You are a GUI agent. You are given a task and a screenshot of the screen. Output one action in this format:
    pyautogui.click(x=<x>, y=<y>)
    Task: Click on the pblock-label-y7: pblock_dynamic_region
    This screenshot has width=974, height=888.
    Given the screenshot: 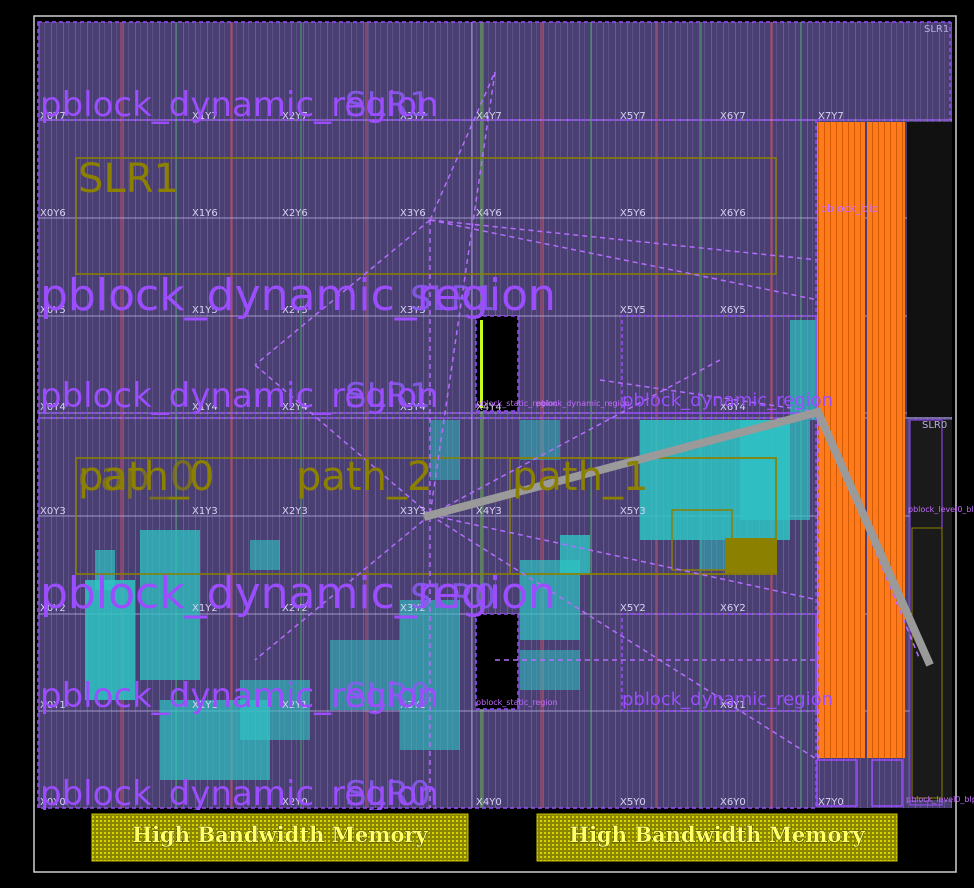 What is the action you would take?
    pyautogui.click(x=239, y=105)
    